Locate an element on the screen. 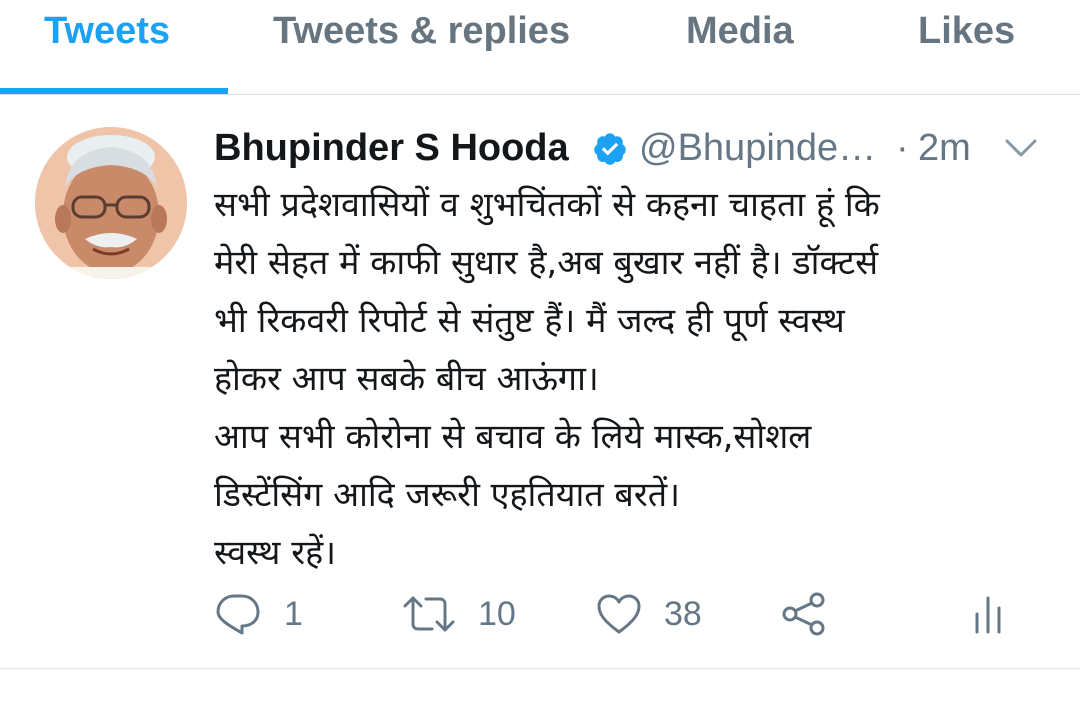  tweet-text-line: डिस्टेंसिंग आदि जरूरी एहतियात बरतें। is located at coordinates (447, 495).